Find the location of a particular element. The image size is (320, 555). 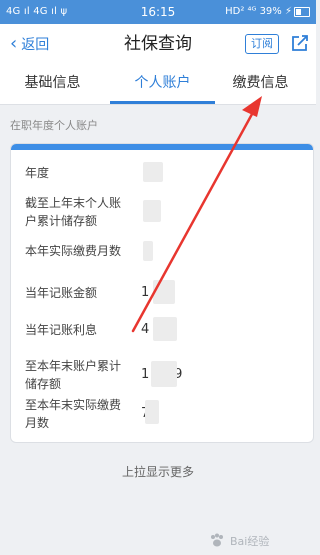

back-button: ‹ 返回 is located at coordinates (29, 44).